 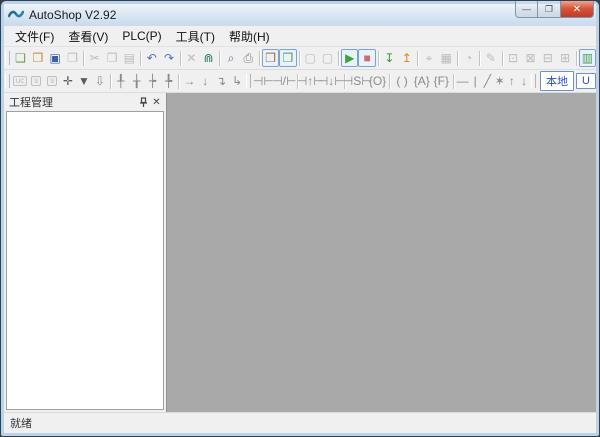 I want to click on monitor-rows-button: ⊟, so click(x=547, y=58).